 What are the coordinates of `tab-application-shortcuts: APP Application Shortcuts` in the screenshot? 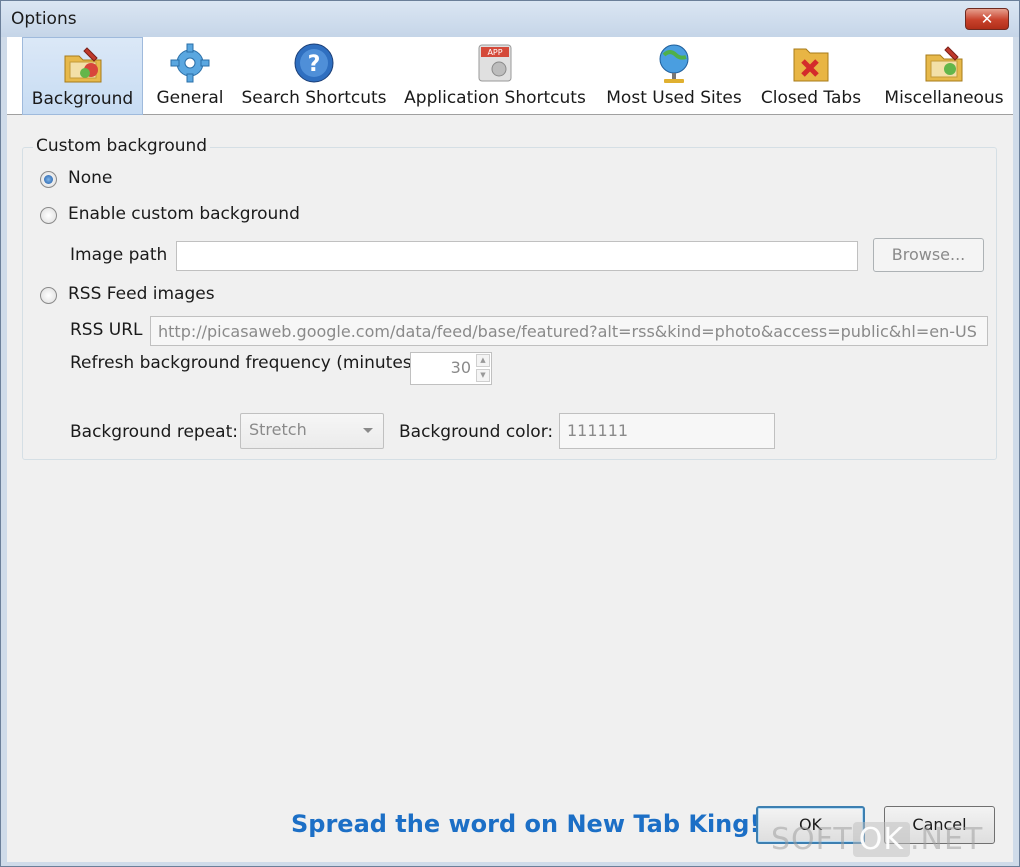 It's located at (495, 76).